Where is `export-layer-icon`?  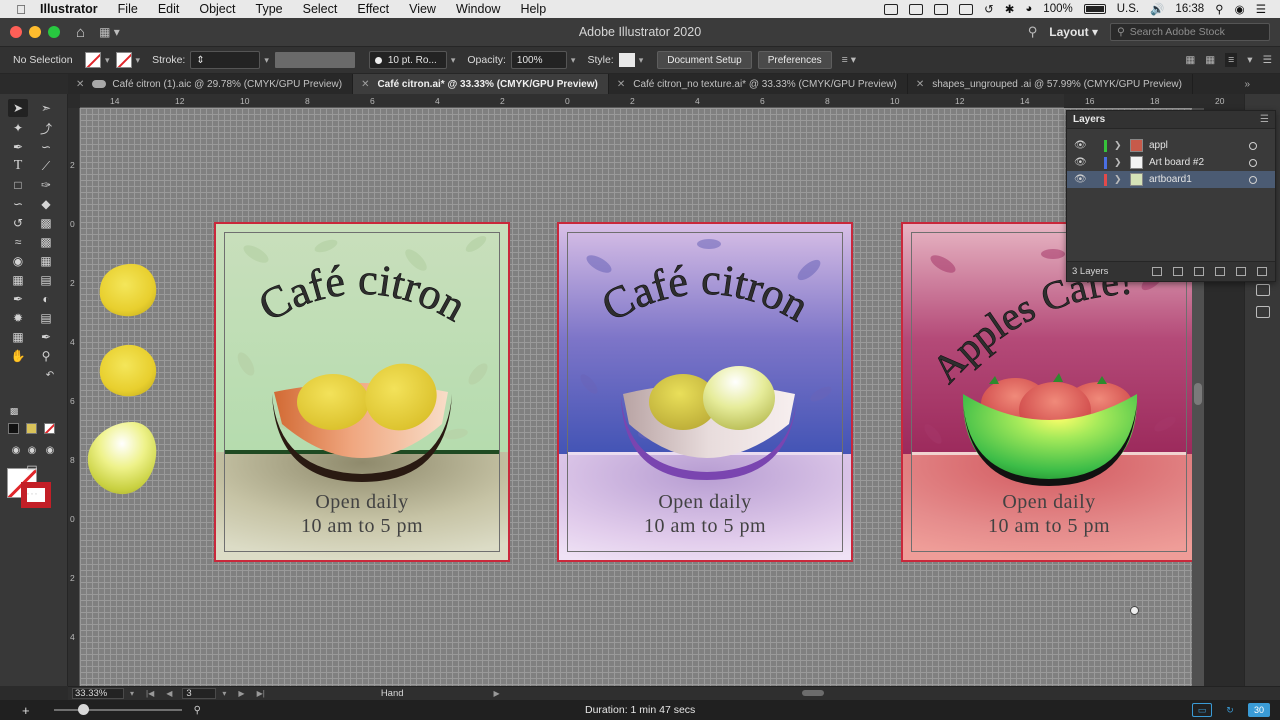
export-layer-icon is located at coordinates (1157, 271).